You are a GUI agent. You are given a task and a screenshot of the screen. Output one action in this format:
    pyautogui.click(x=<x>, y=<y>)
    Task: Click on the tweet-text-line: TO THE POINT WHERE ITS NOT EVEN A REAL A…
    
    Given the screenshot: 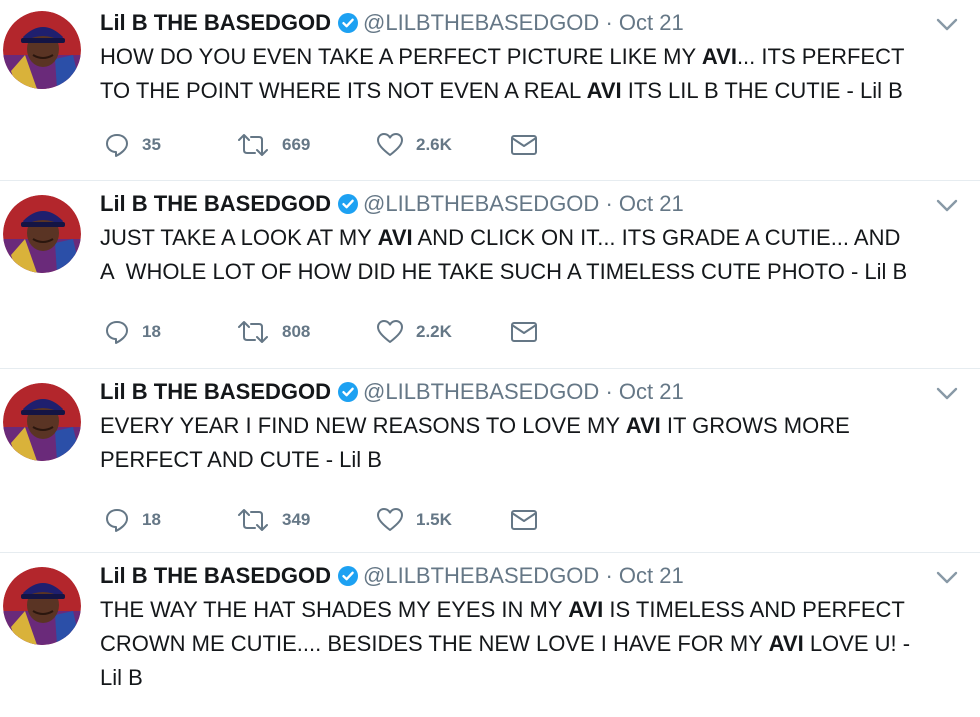 What is the action you would take?
    pyautogui.click(x=532, y=91)
    